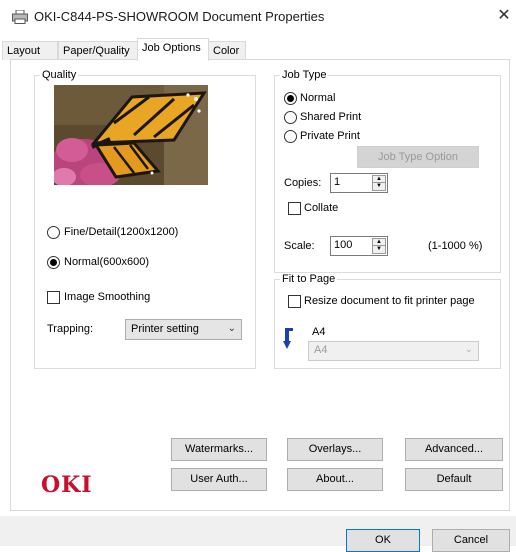 Image resolution: width=516 pixels, height=552 pixels. I want to click on trapping-label: Trapping:, so click(70, 329).